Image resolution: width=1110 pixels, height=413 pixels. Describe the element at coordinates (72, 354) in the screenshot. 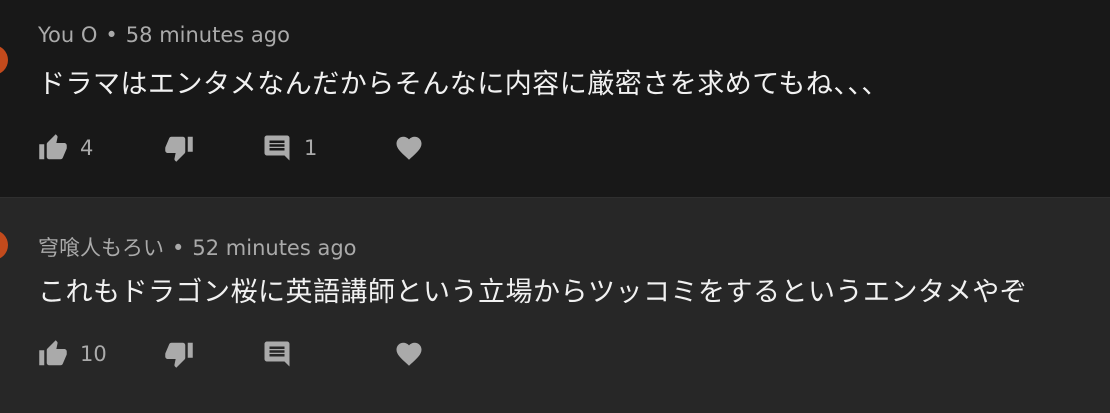

I see `like-button: 10` at that location.